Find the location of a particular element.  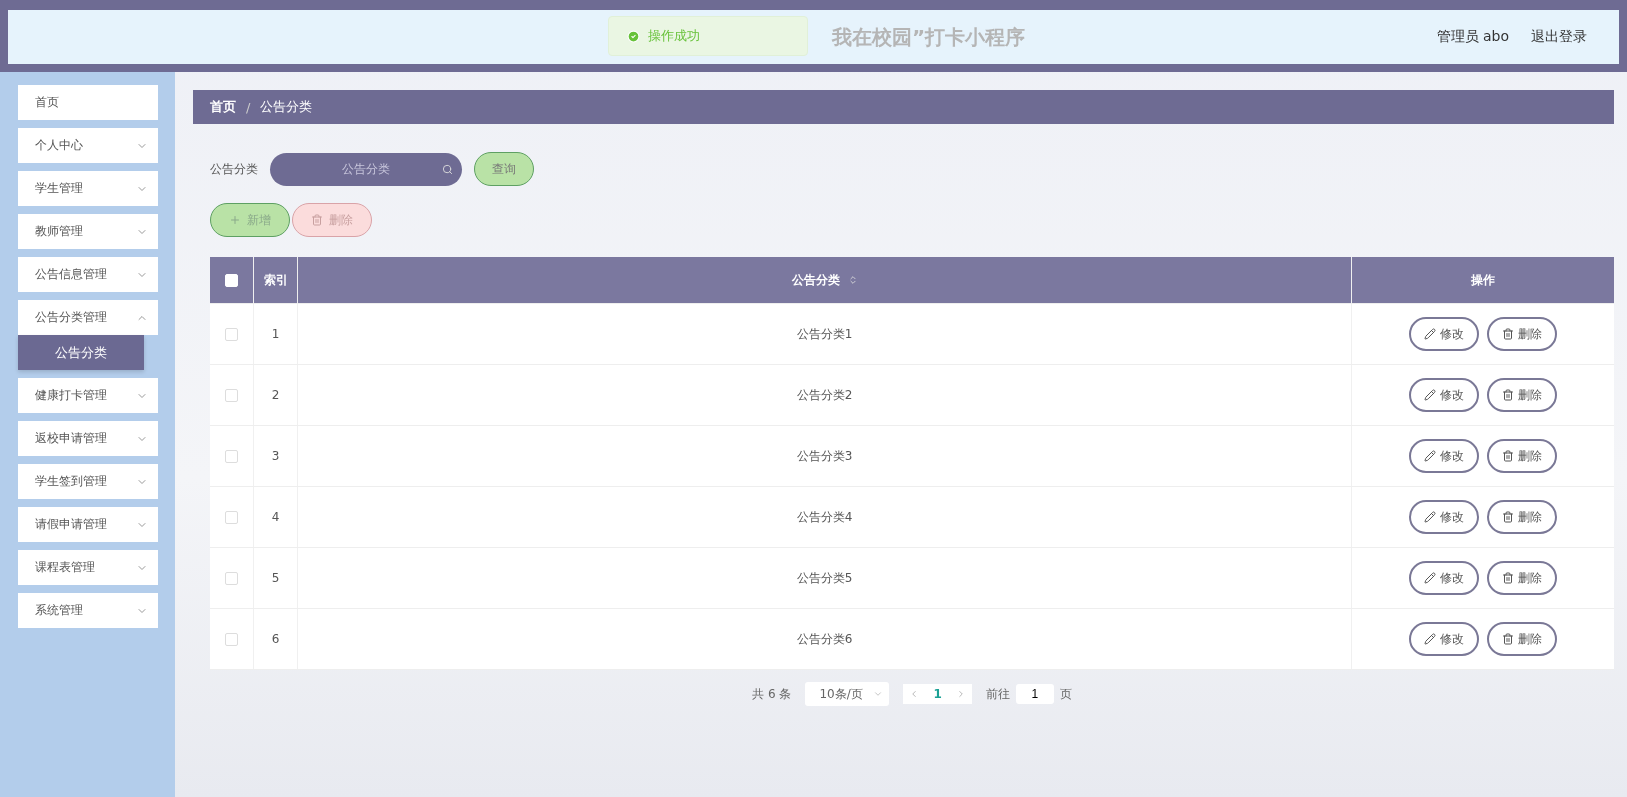

table-cell: 5 is located at coordinates (276, 578).